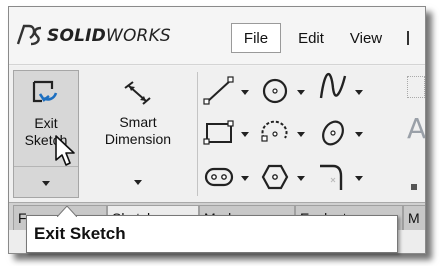 Image resolution: width=440 pixels, height=266 pixels. What do you see at coordinates (256, 38) in the screenshot?
I see `menu-file: File` at bounding box center [256, 38].